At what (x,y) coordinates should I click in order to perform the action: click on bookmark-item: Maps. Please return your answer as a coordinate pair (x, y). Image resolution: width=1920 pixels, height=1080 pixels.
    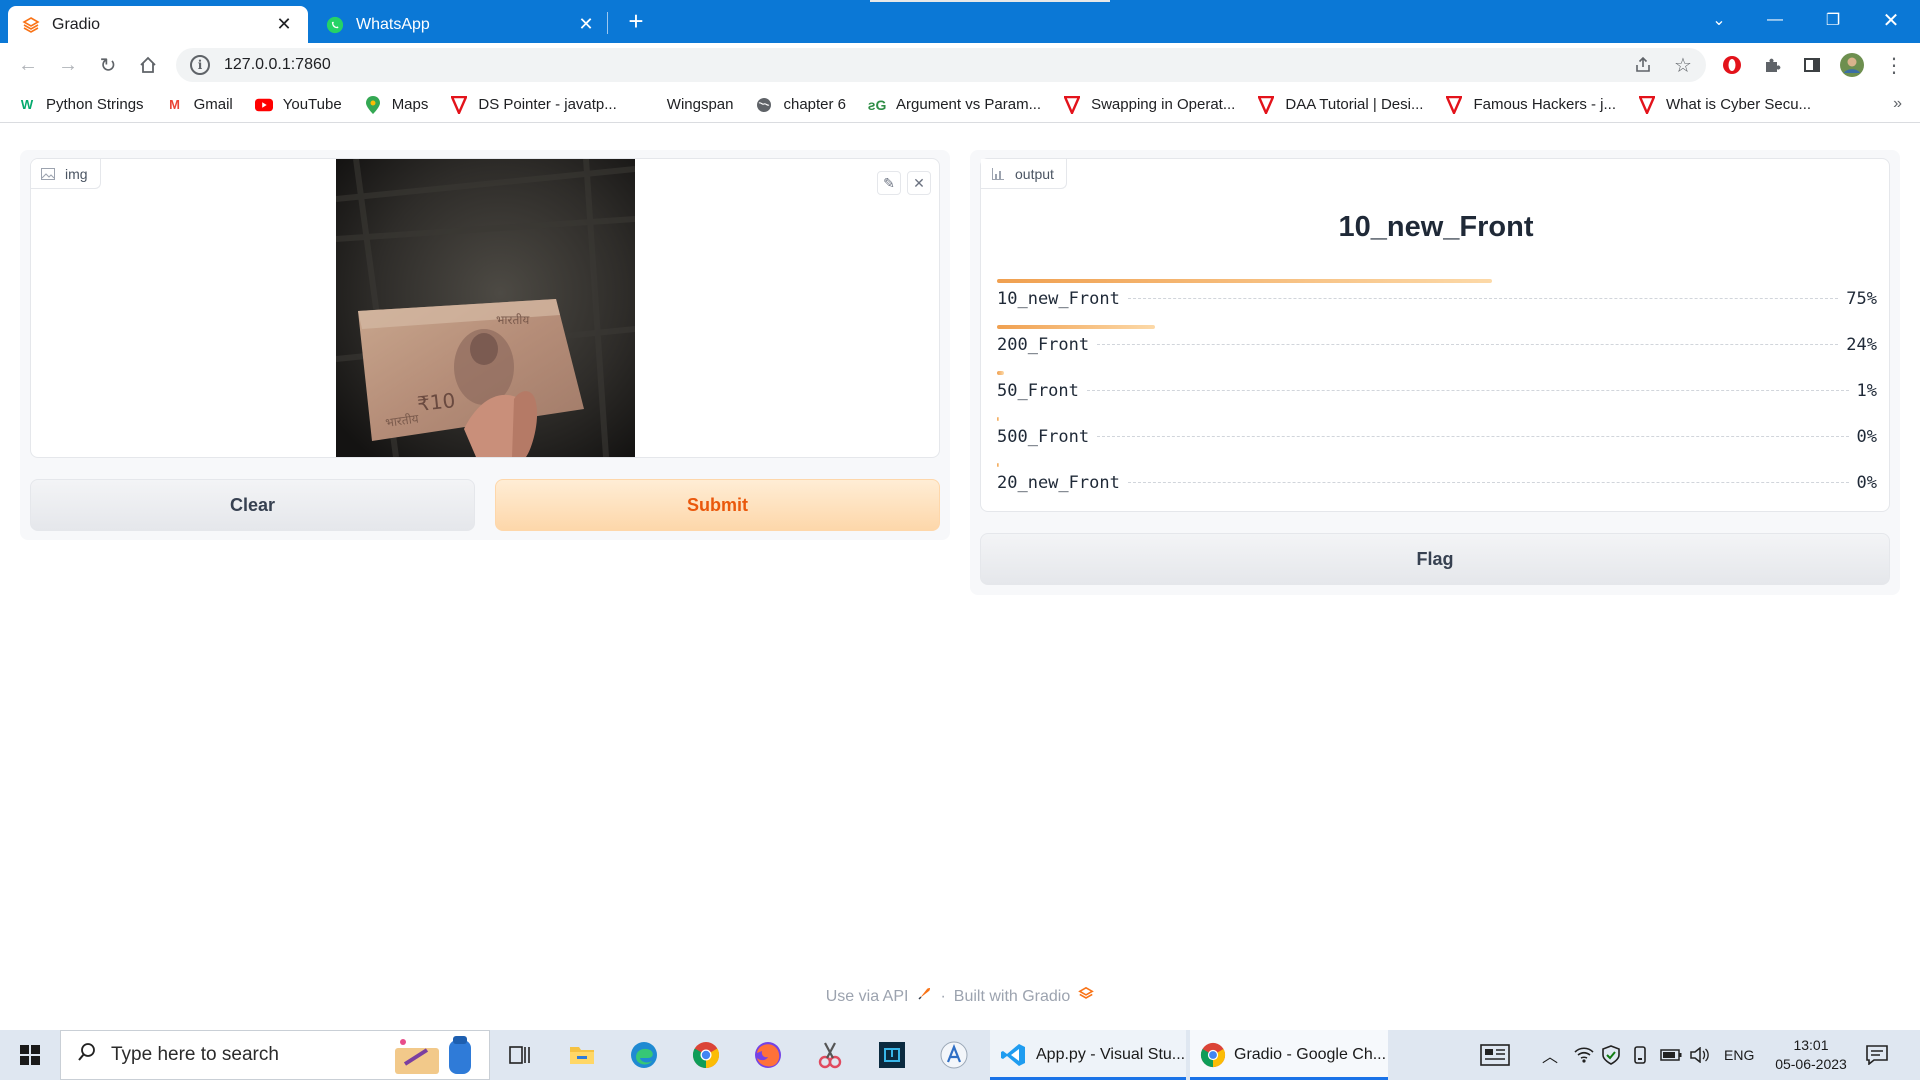
    Looking at the image, I should click on (396, 104).